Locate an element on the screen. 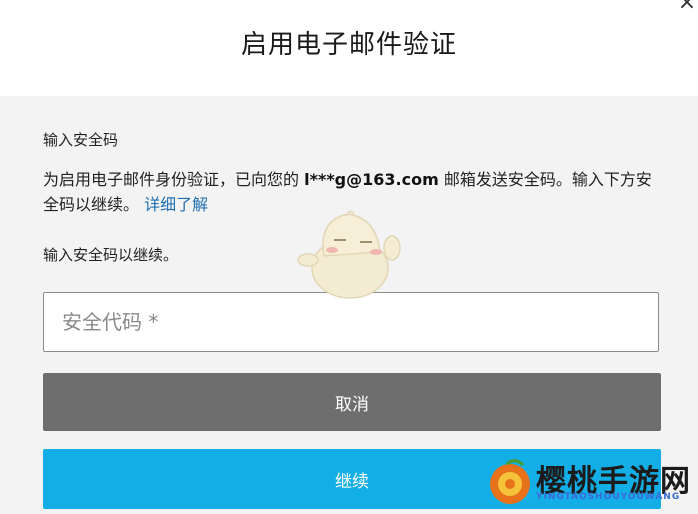 The image size is (698, 514). cherry-logo-icon is located at coordinates (510, 481).